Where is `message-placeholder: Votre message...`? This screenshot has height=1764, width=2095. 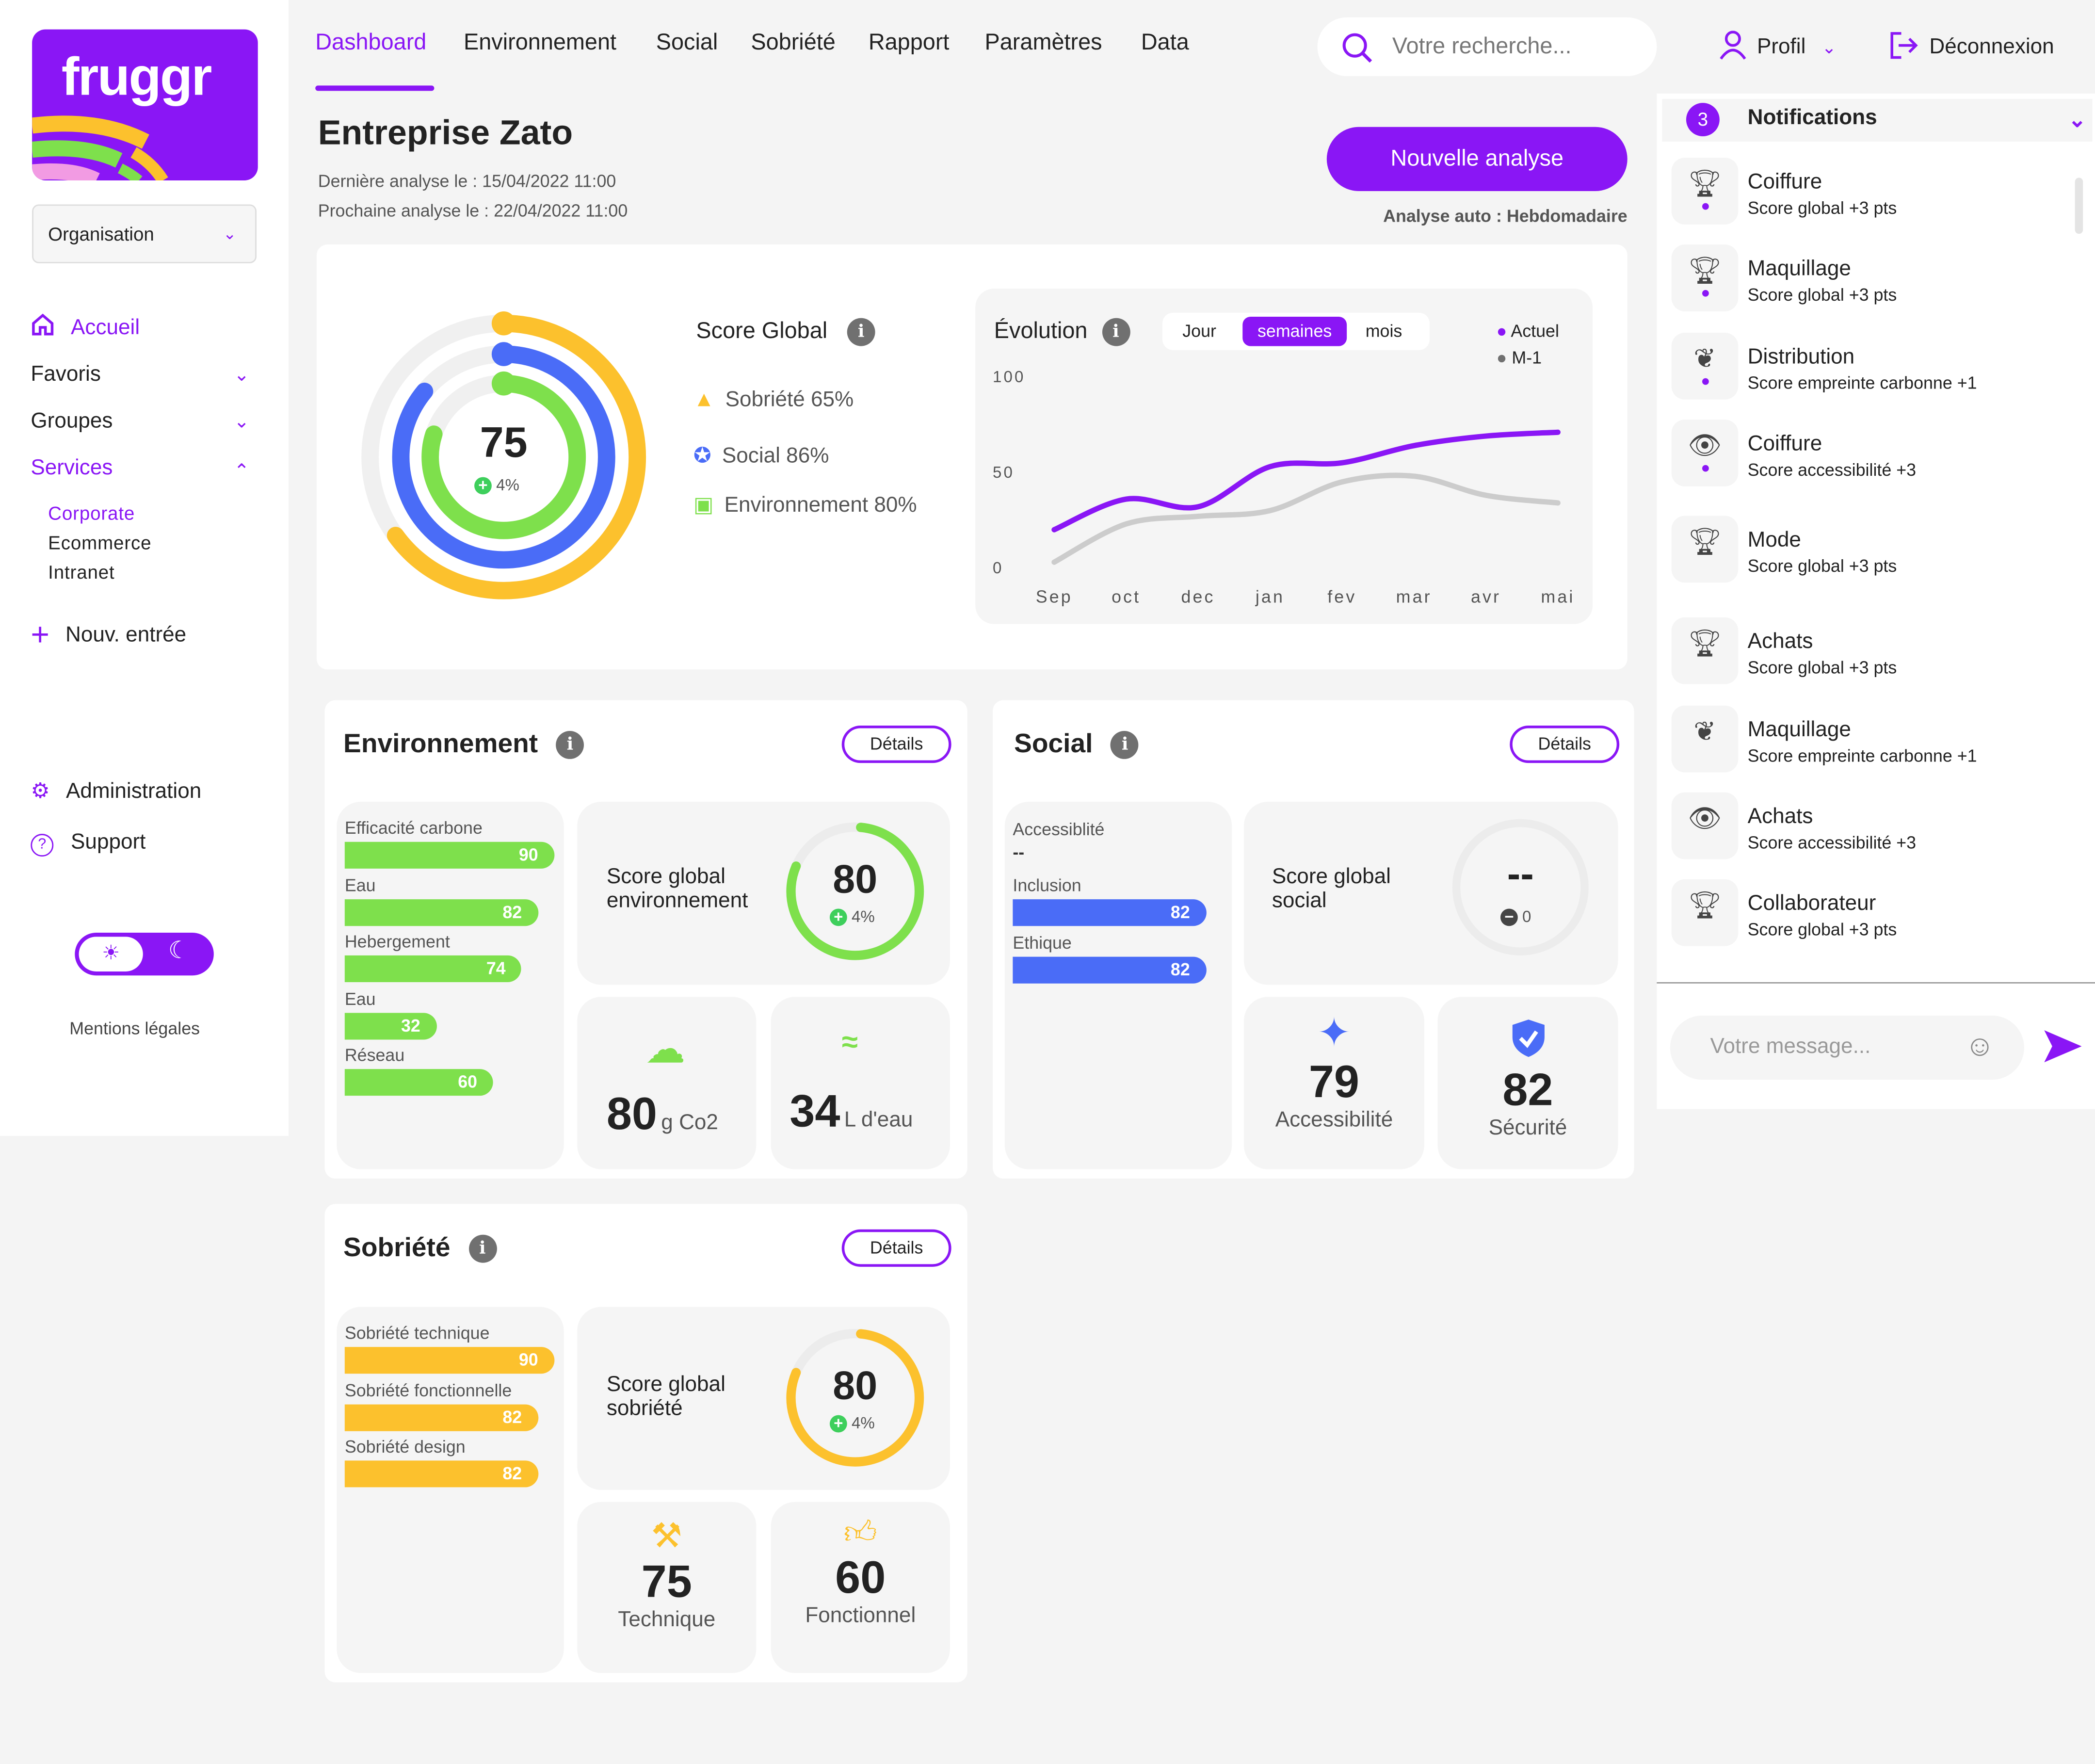 message-placeholder: Votre message... is located at coordinates (1791, 1047).